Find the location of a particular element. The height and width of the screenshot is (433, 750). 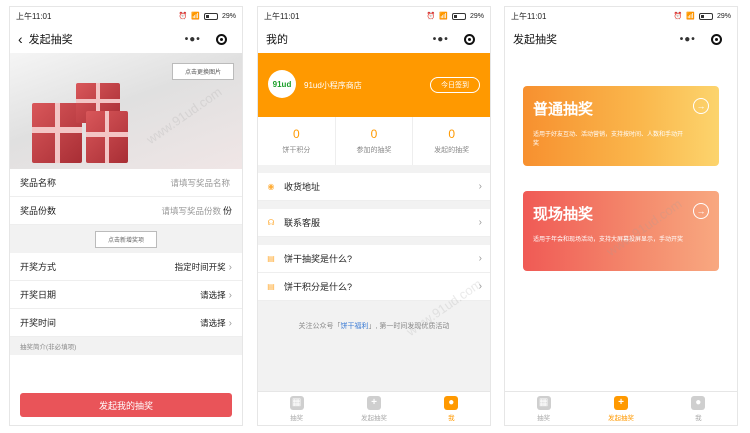

battery-percent: 29% is located at coordinates (228, 16).